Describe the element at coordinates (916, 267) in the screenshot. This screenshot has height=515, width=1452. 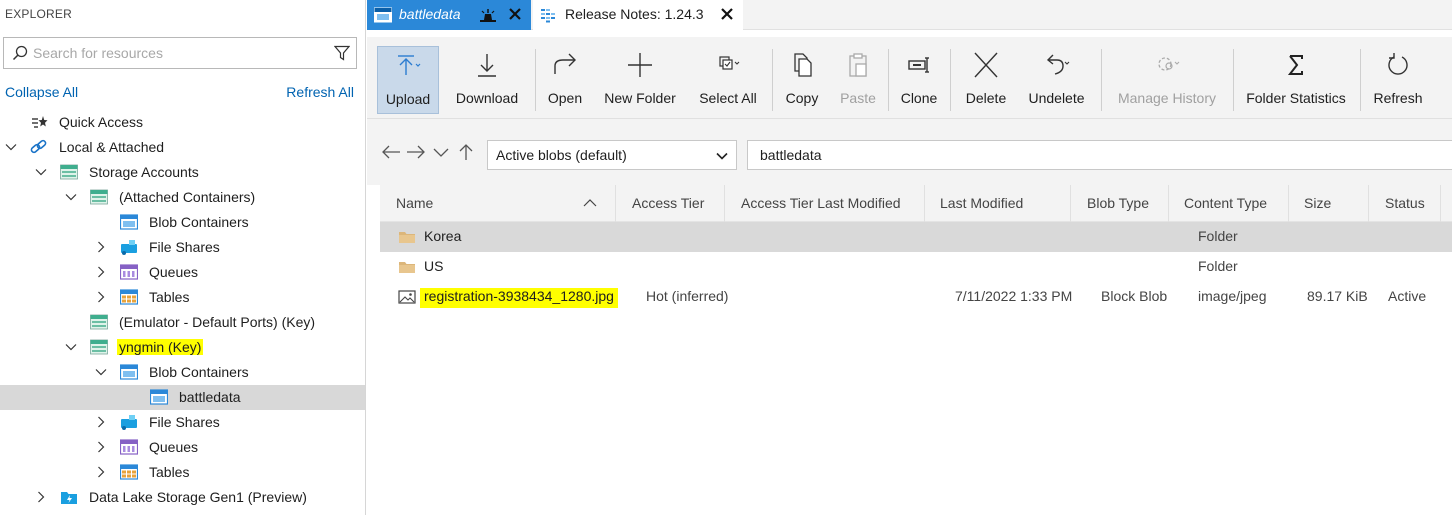
I see `table-row: US Folder` at that location.